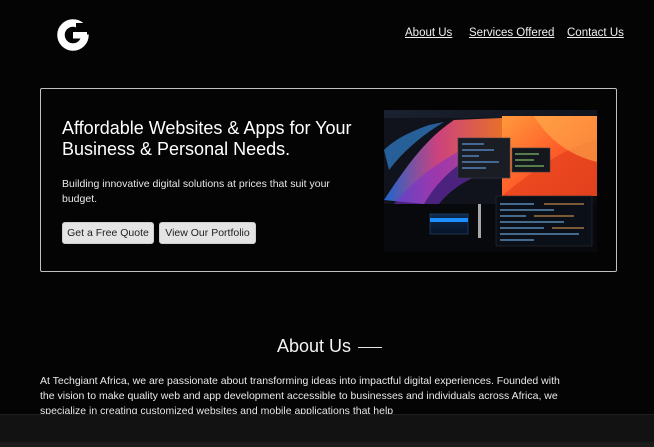  What do you see at coordinates (595, 33) in the screenshot?
I see `nav-contact-us: Contact Us` at bounding box center [595, 33].